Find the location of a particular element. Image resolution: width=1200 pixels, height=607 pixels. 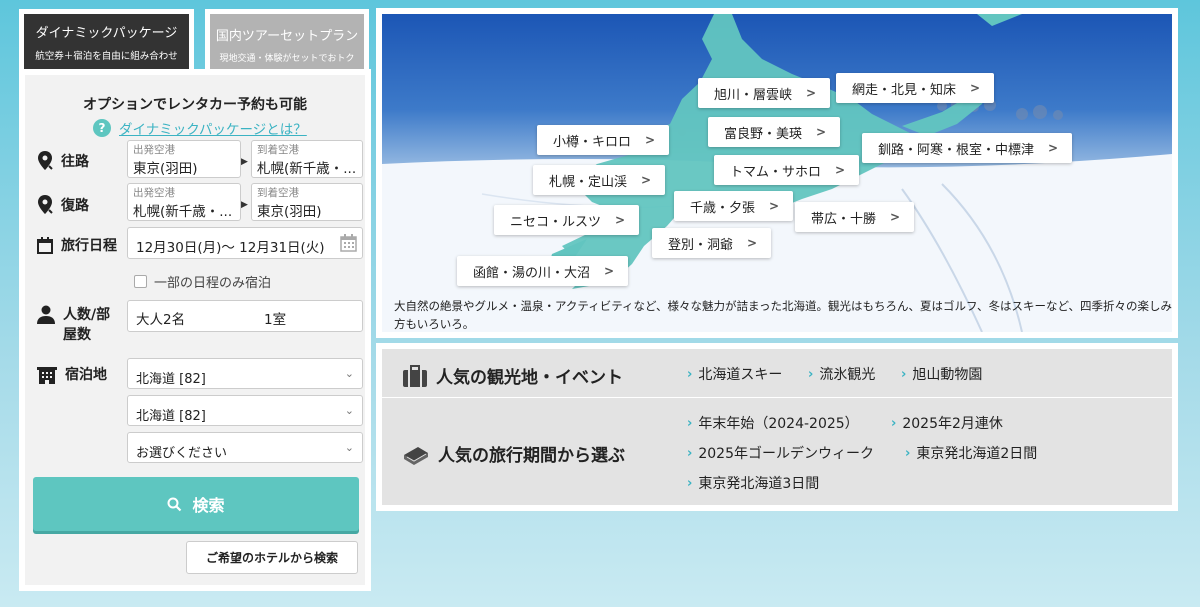

location-pin-icon is located at coordinates (45, 204).